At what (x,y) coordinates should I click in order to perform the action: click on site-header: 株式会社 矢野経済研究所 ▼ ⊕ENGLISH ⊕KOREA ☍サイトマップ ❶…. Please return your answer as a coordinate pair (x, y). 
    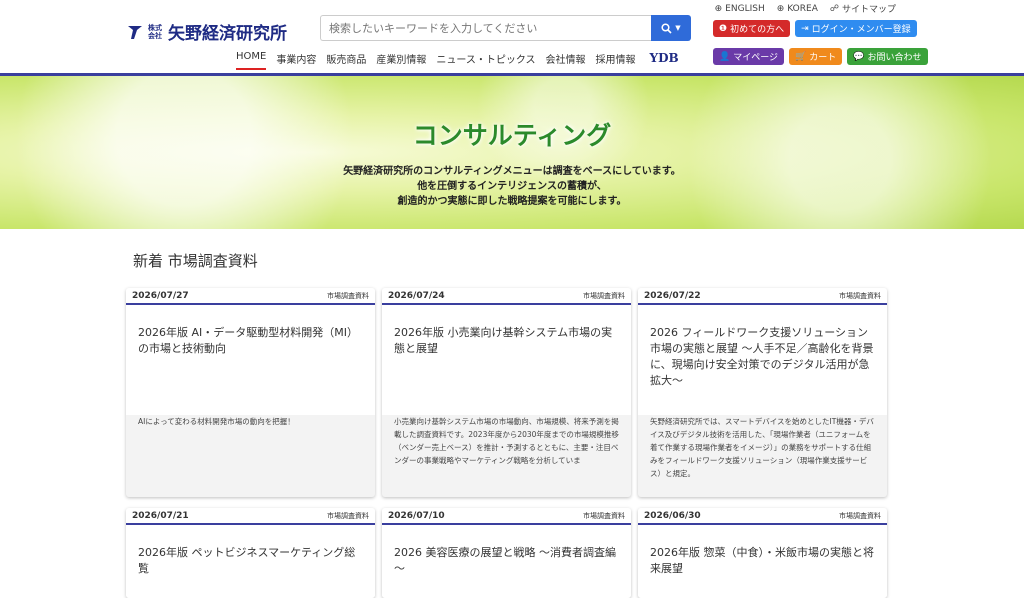
    Looking at the image, I should click on (512, 38).